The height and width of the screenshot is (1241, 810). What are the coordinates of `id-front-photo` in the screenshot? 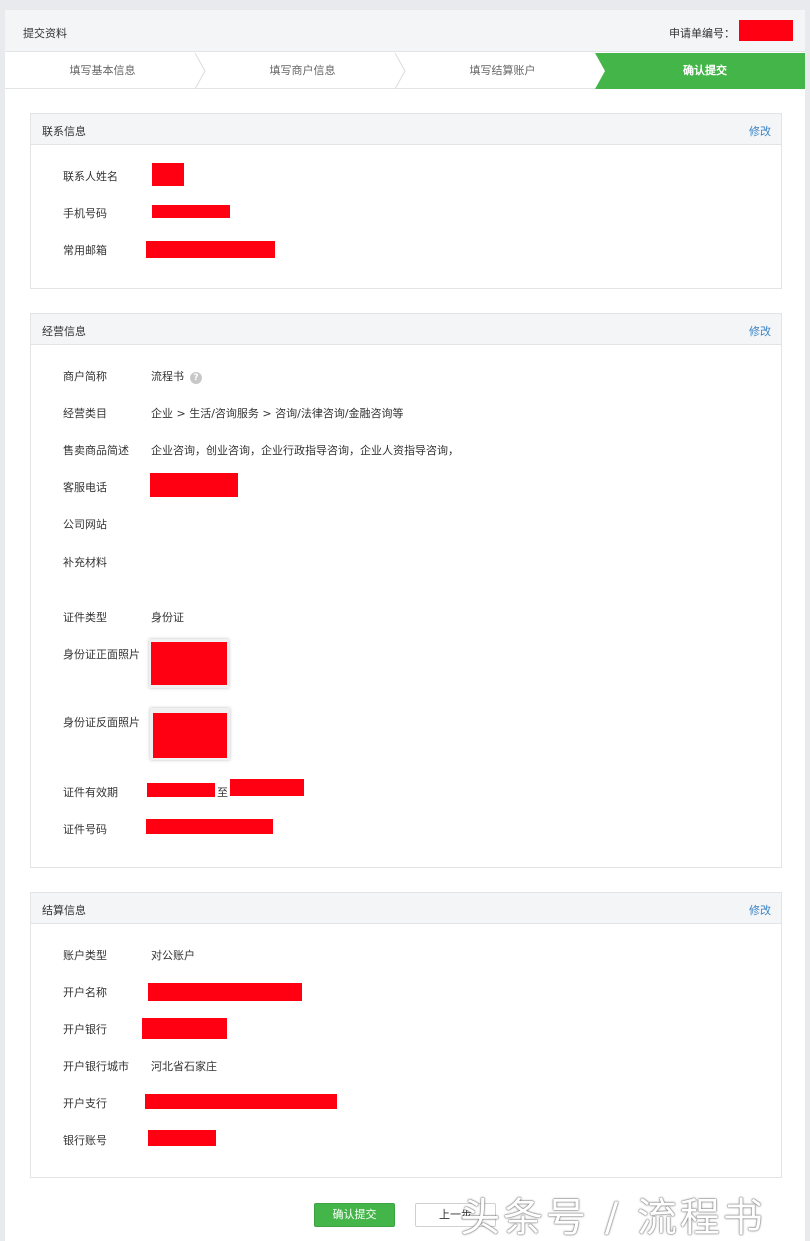 It's located at (189, 663).